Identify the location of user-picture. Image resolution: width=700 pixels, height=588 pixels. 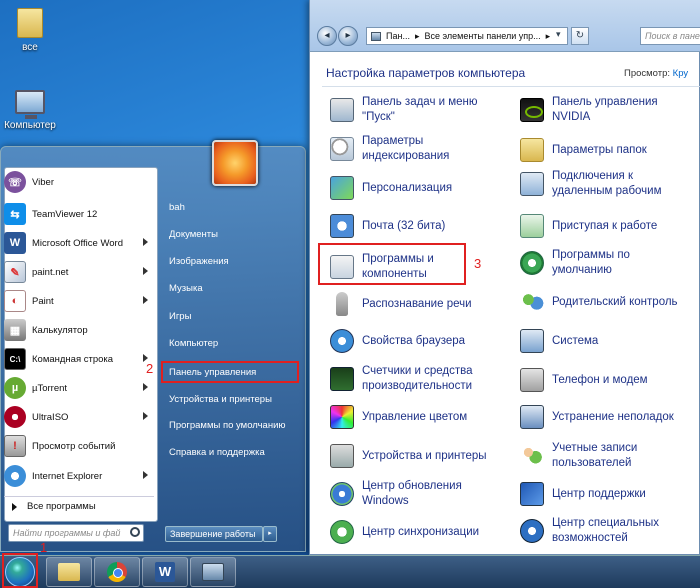
(235, 163).